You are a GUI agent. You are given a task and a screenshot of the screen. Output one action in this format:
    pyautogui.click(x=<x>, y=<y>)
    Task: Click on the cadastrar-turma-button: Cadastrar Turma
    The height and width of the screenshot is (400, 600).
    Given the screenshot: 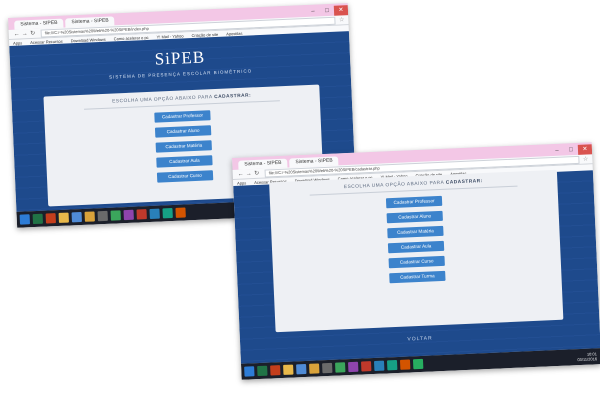 What is the action you would take?
    pyautogui.click(x=417, y=277)
    